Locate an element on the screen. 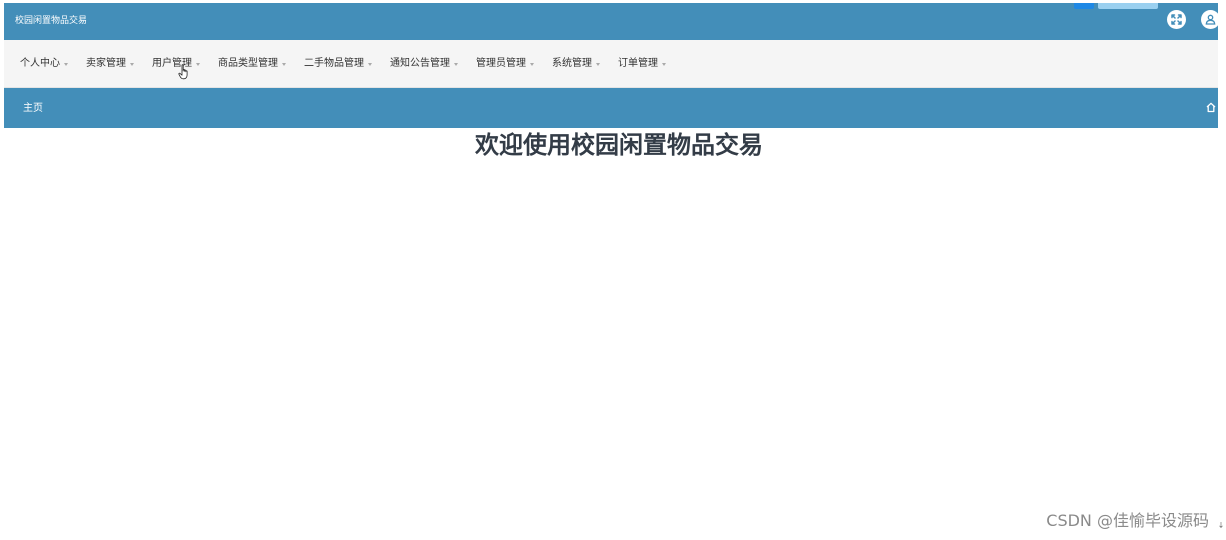  app-title: 校园闲置物品交易 is located at coordinates (51, 21).